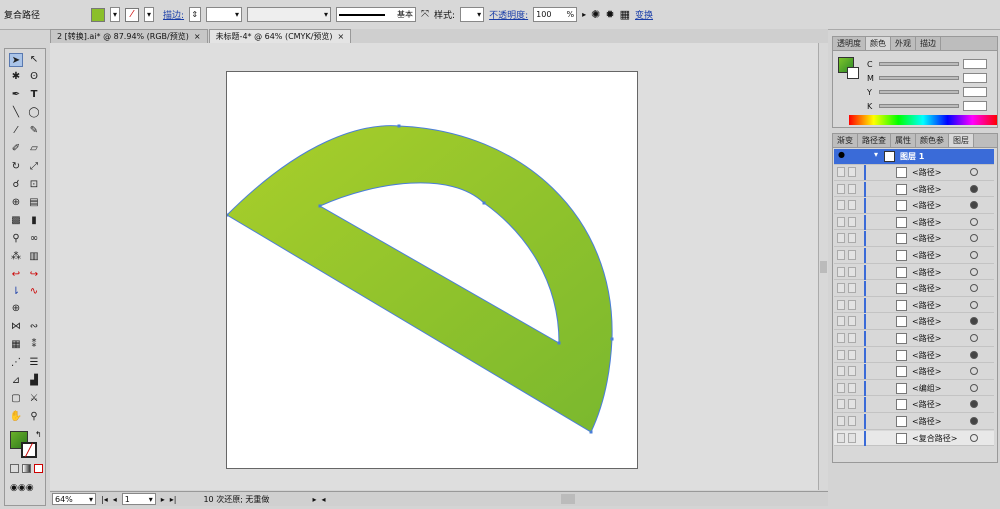  What do you see at coordinates (26, 468) in the screenshot?
I see `gradient-mode-icon` at bounding box center [26, 468].